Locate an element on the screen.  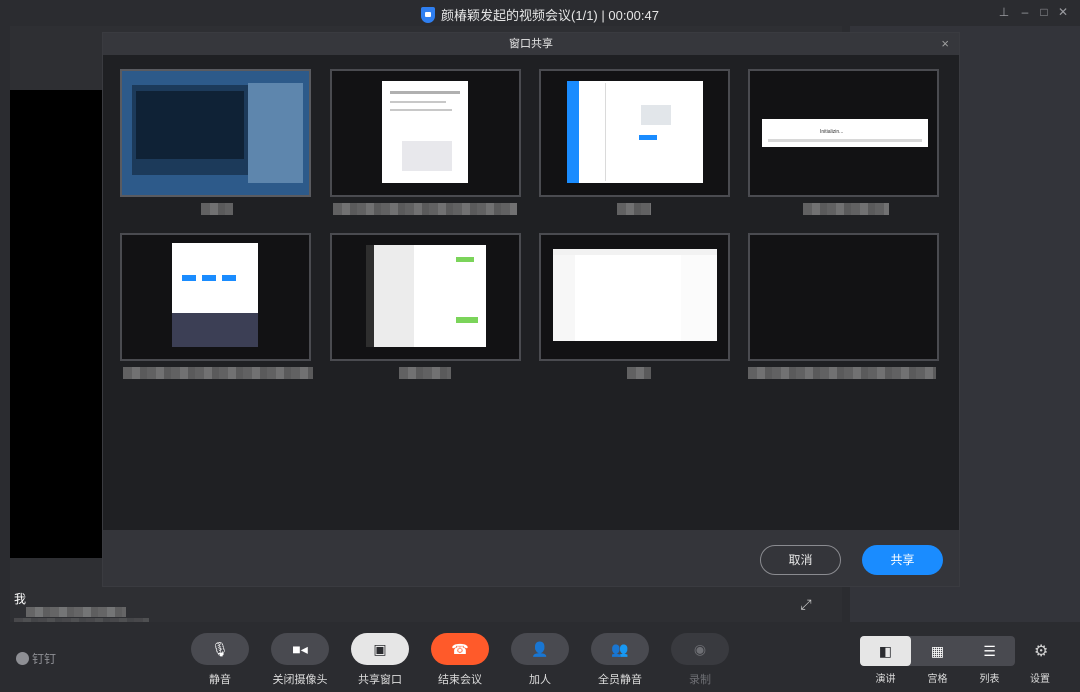
mute-button: 🎙 静音 is located at coordinates (220, 660).